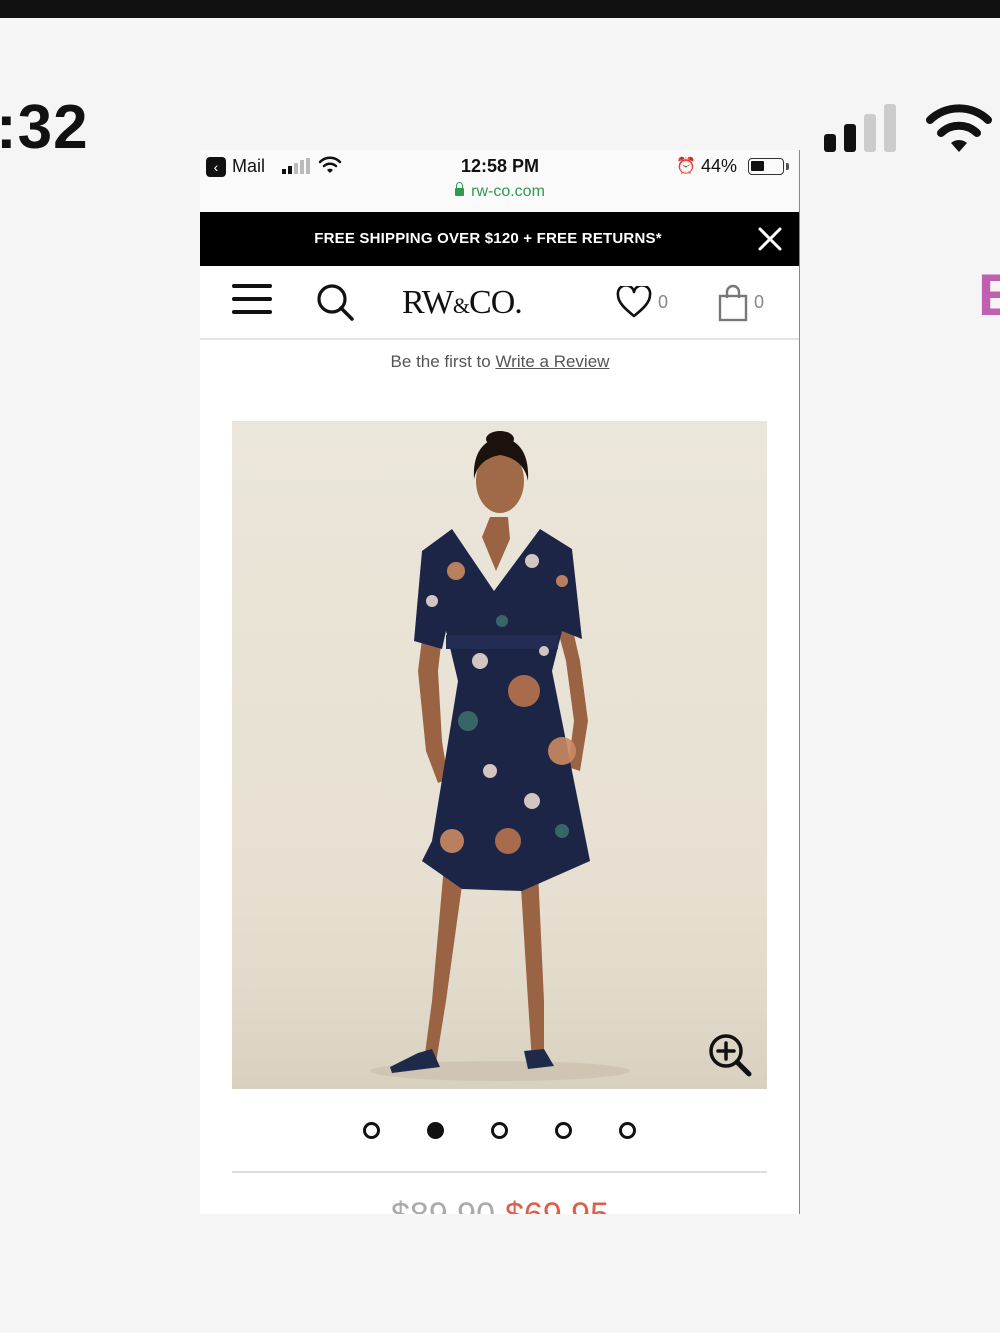 This screenshot has width=1000, height=1333. What do you see at coordinates (443, 1205) in the screenshot?
I see `original-price: $89.90` at bounding box center [443, 1205].